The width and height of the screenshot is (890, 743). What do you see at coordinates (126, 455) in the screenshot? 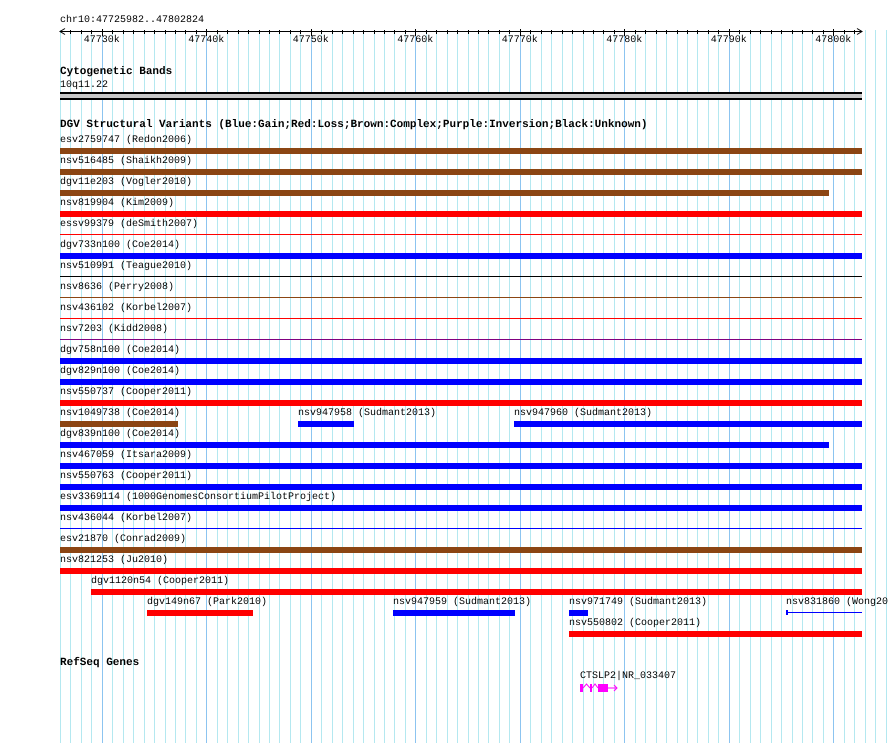
I see `variant-label: nsv467059 (Itsara2009)` at bounding box center [126, 455].